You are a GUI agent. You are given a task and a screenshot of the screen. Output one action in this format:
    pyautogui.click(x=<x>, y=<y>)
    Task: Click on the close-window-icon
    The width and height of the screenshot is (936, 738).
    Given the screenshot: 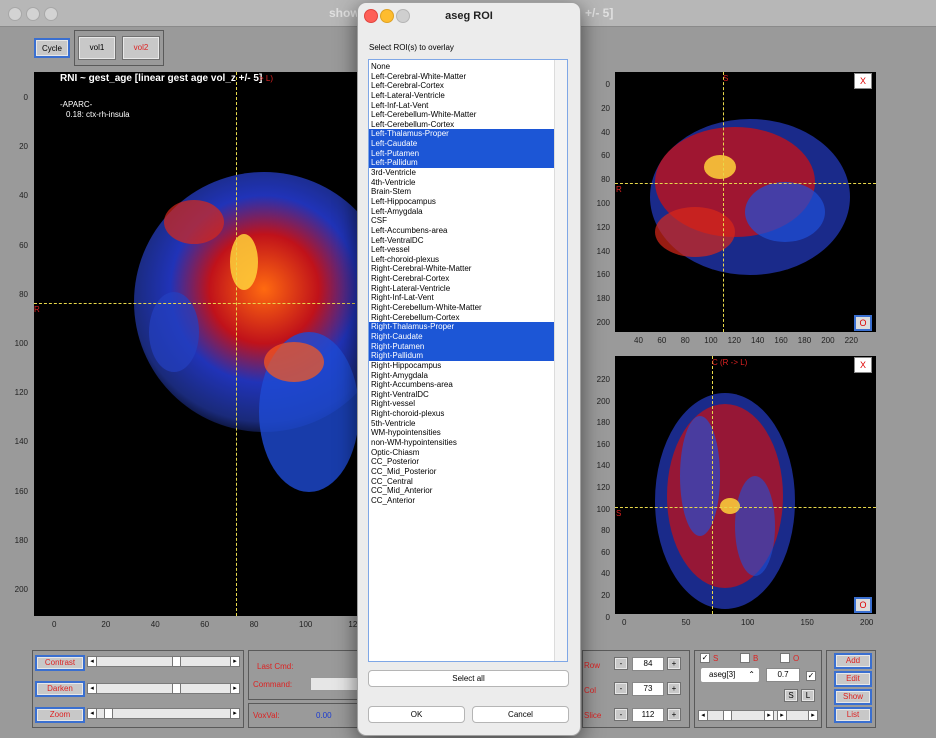 What is the action you would take?
    pyautogui.click(x=15, y=14)
    